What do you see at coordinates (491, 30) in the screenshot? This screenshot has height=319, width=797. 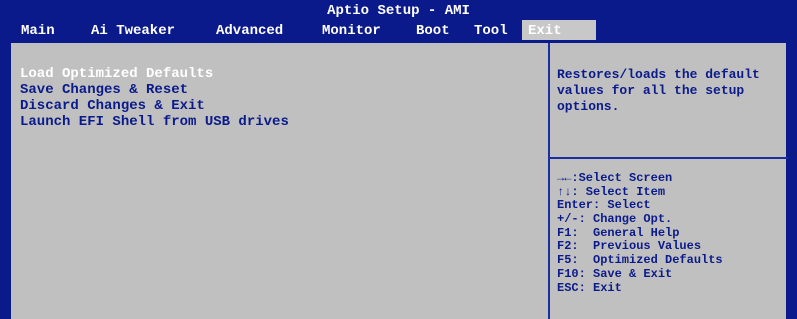 I see `tab-tool: Tool` at bounding box center [491, 30].